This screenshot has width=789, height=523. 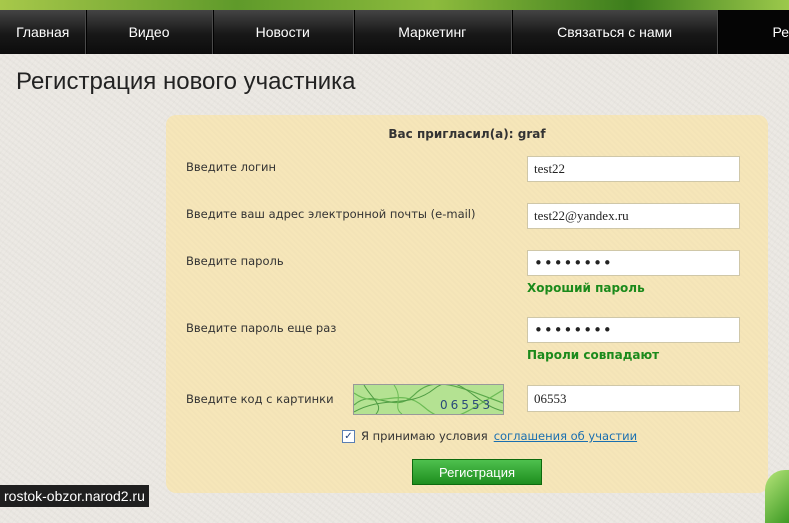 I want to click on nav-item-label: Маркетинг, so click(x=432, y=32).